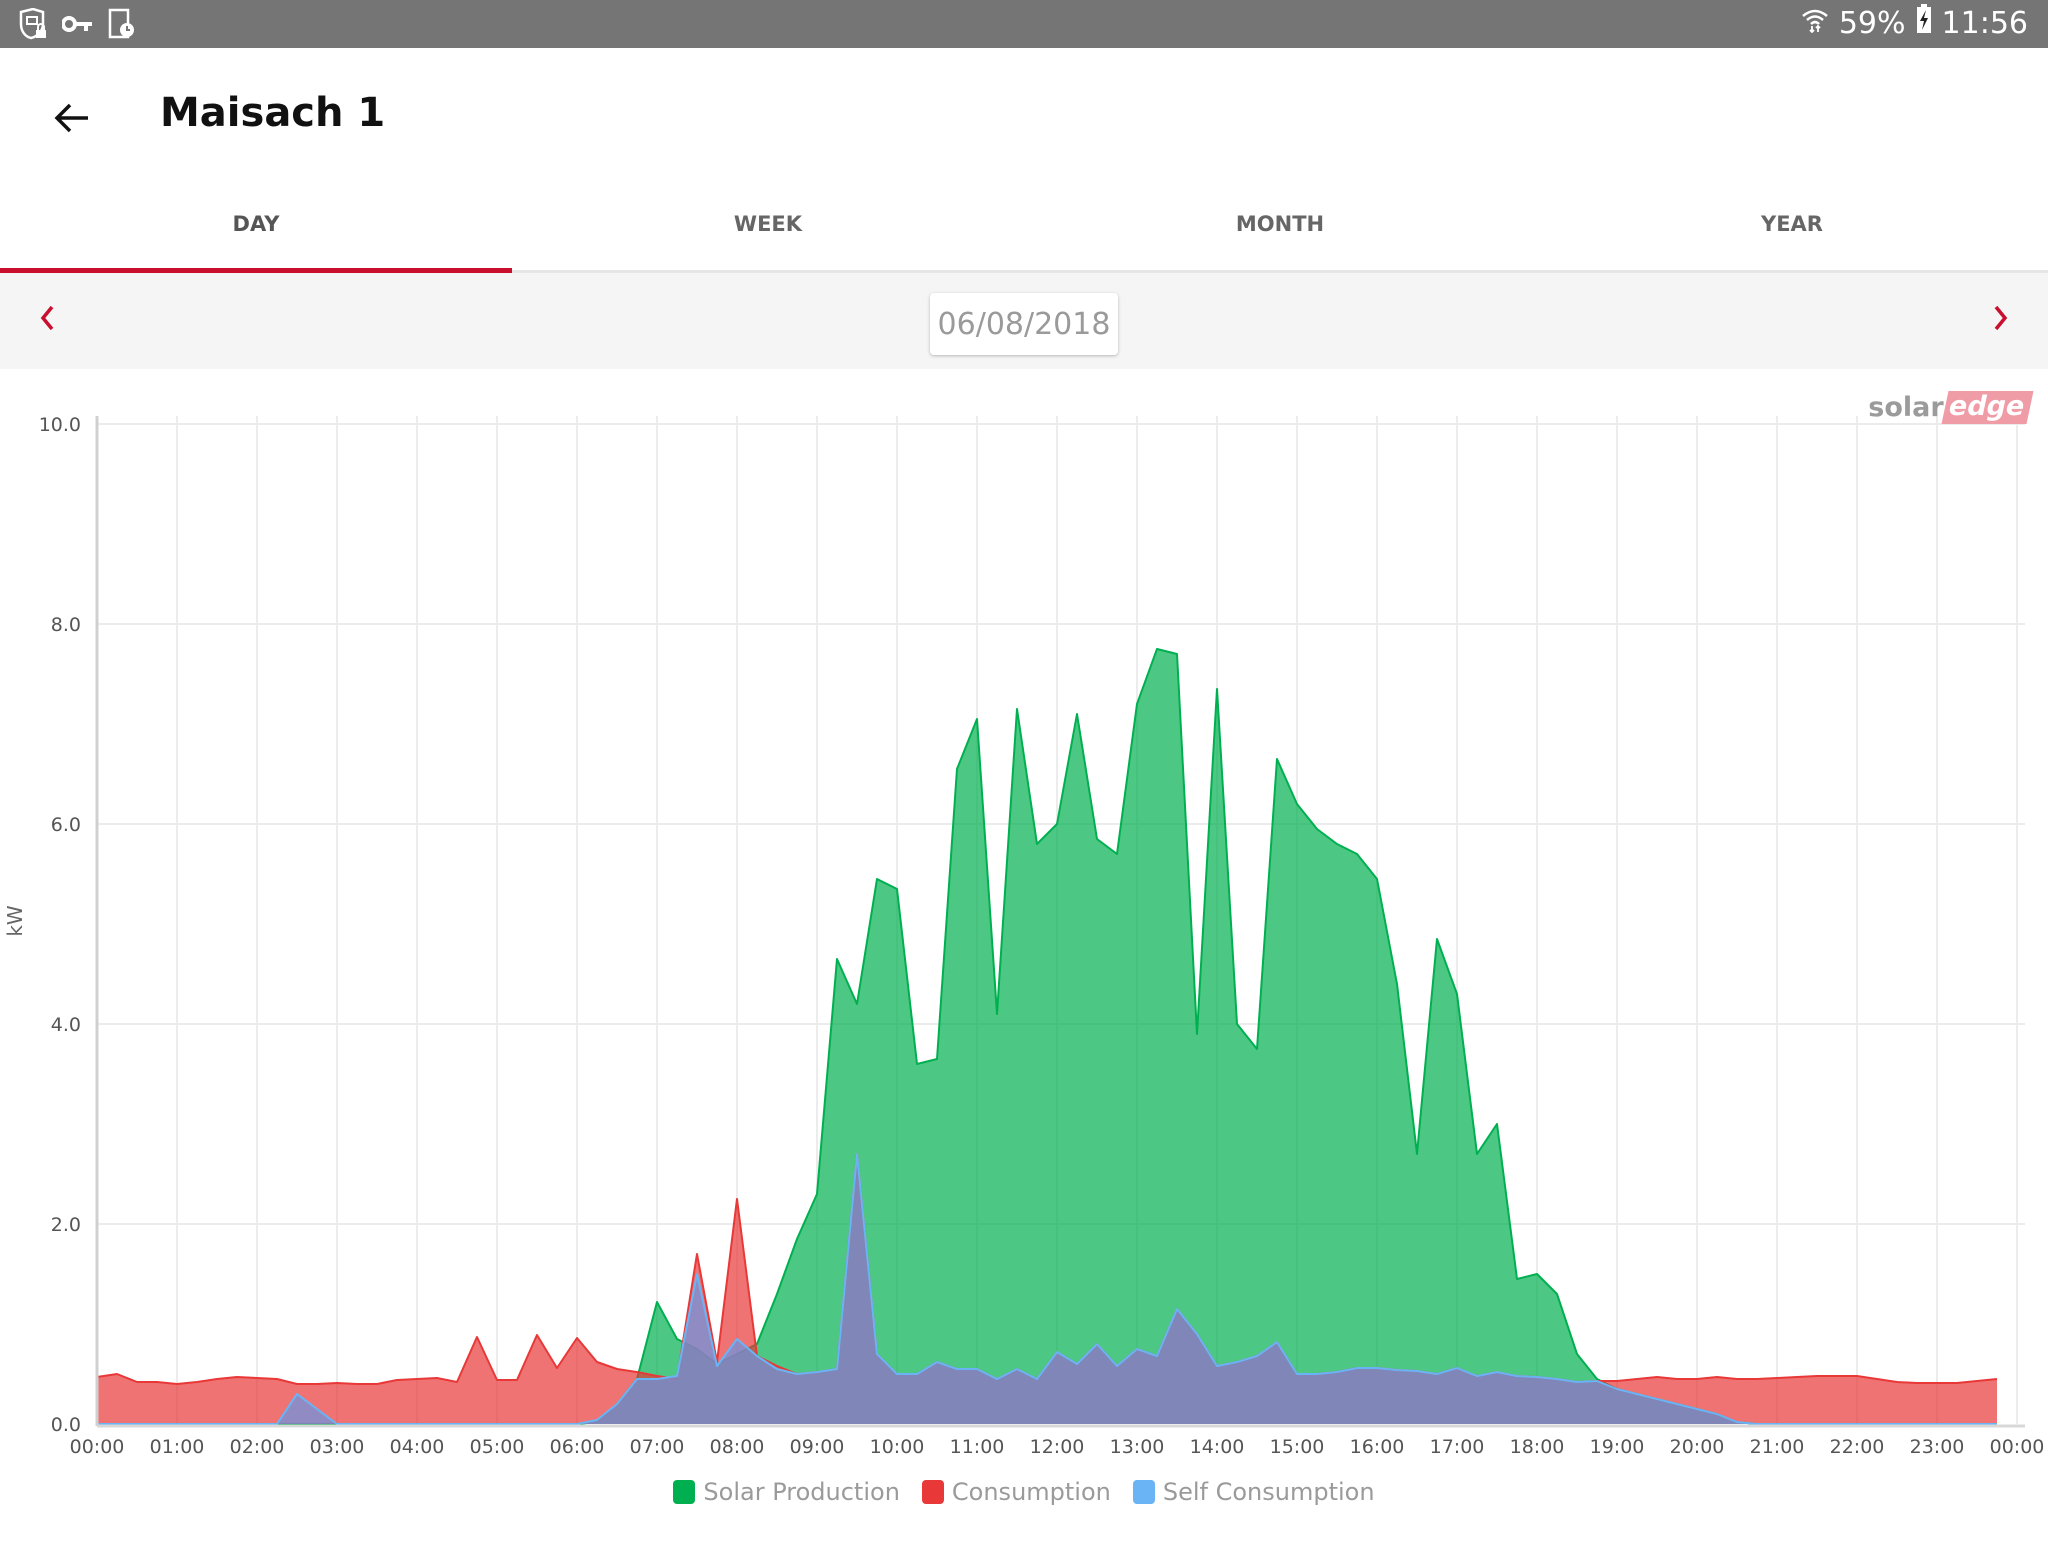  What do you see at coordinates (177, 1447) in the screenshot?
I see `x-tick-label: 01:00` at bounding box center [177, 1447].